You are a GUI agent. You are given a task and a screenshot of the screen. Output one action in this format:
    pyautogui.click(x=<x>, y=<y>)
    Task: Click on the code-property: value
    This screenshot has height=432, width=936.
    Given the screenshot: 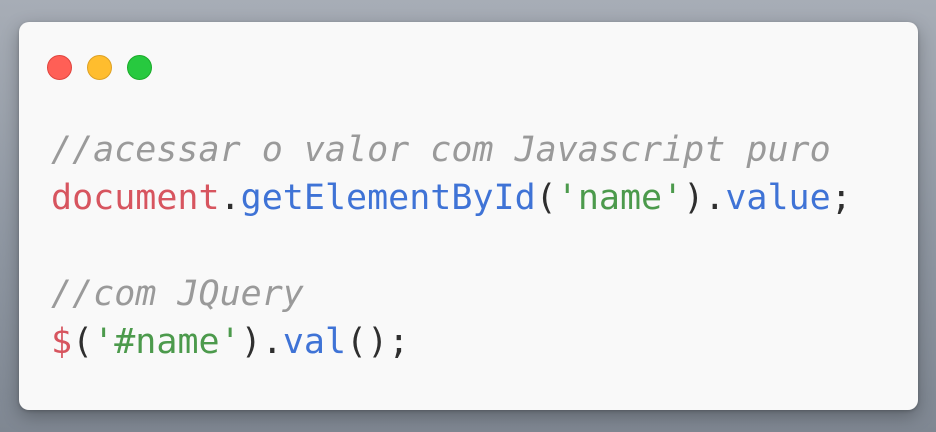 What is the action you would take?
    pyautogui.click(x=778, y=198)
    